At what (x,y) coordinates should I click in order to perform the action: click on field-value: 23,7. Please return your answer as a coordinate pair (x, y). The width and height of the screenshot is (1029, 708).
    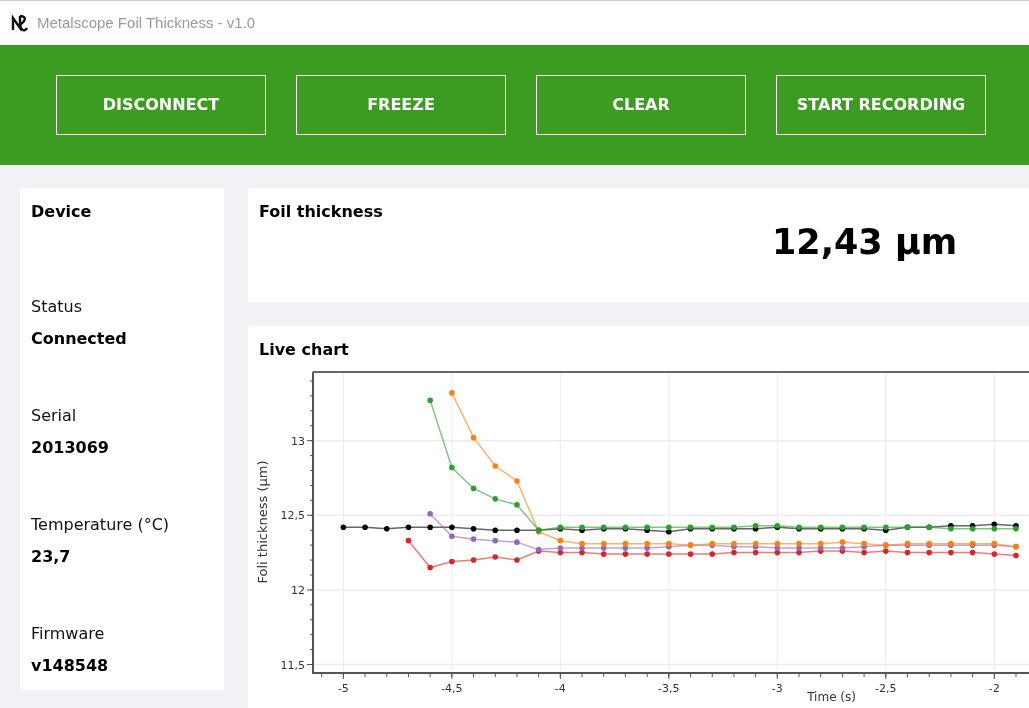
    Looking at the image, I should click on (51, 557).